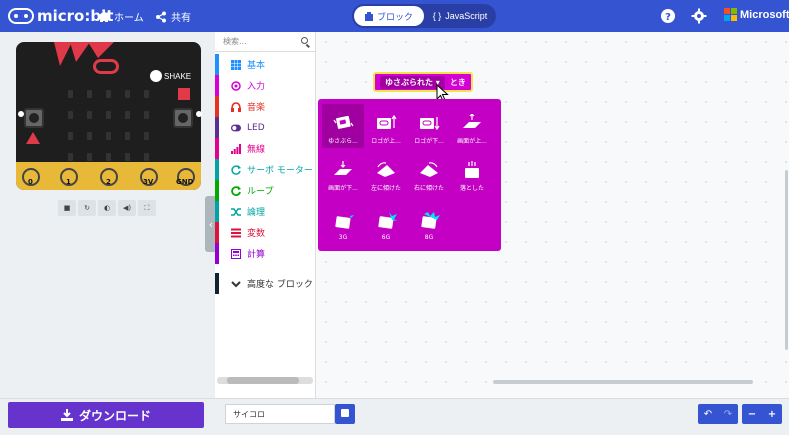 The height and width of the screenshot is (435, 789). What do you see at coordinates (699, 16) in the screenshot?
I see `gear-icon` at bounding box center [699, 16].